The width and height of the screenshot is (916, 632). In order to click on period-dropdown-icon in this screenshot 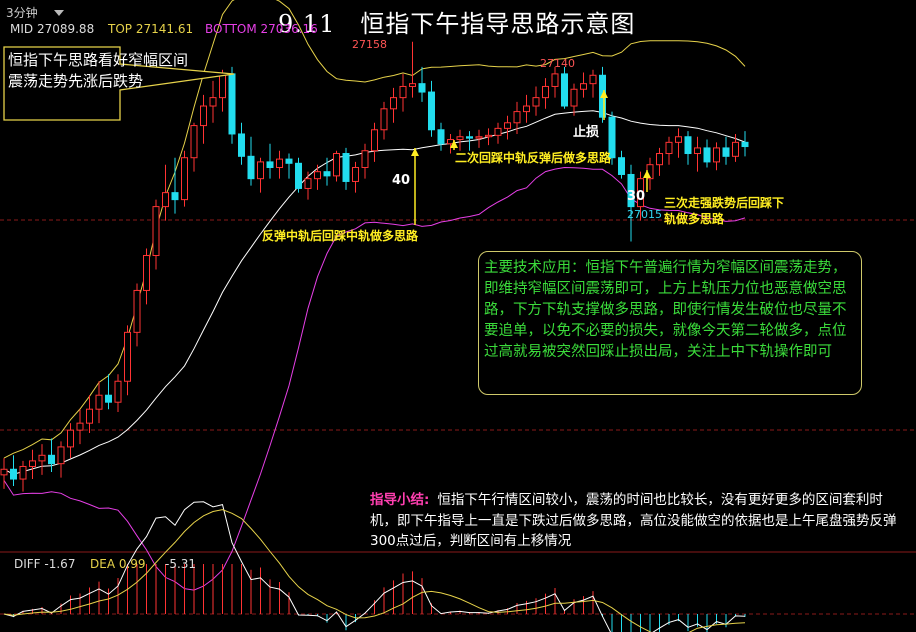, I will do `click(59, 13)`.